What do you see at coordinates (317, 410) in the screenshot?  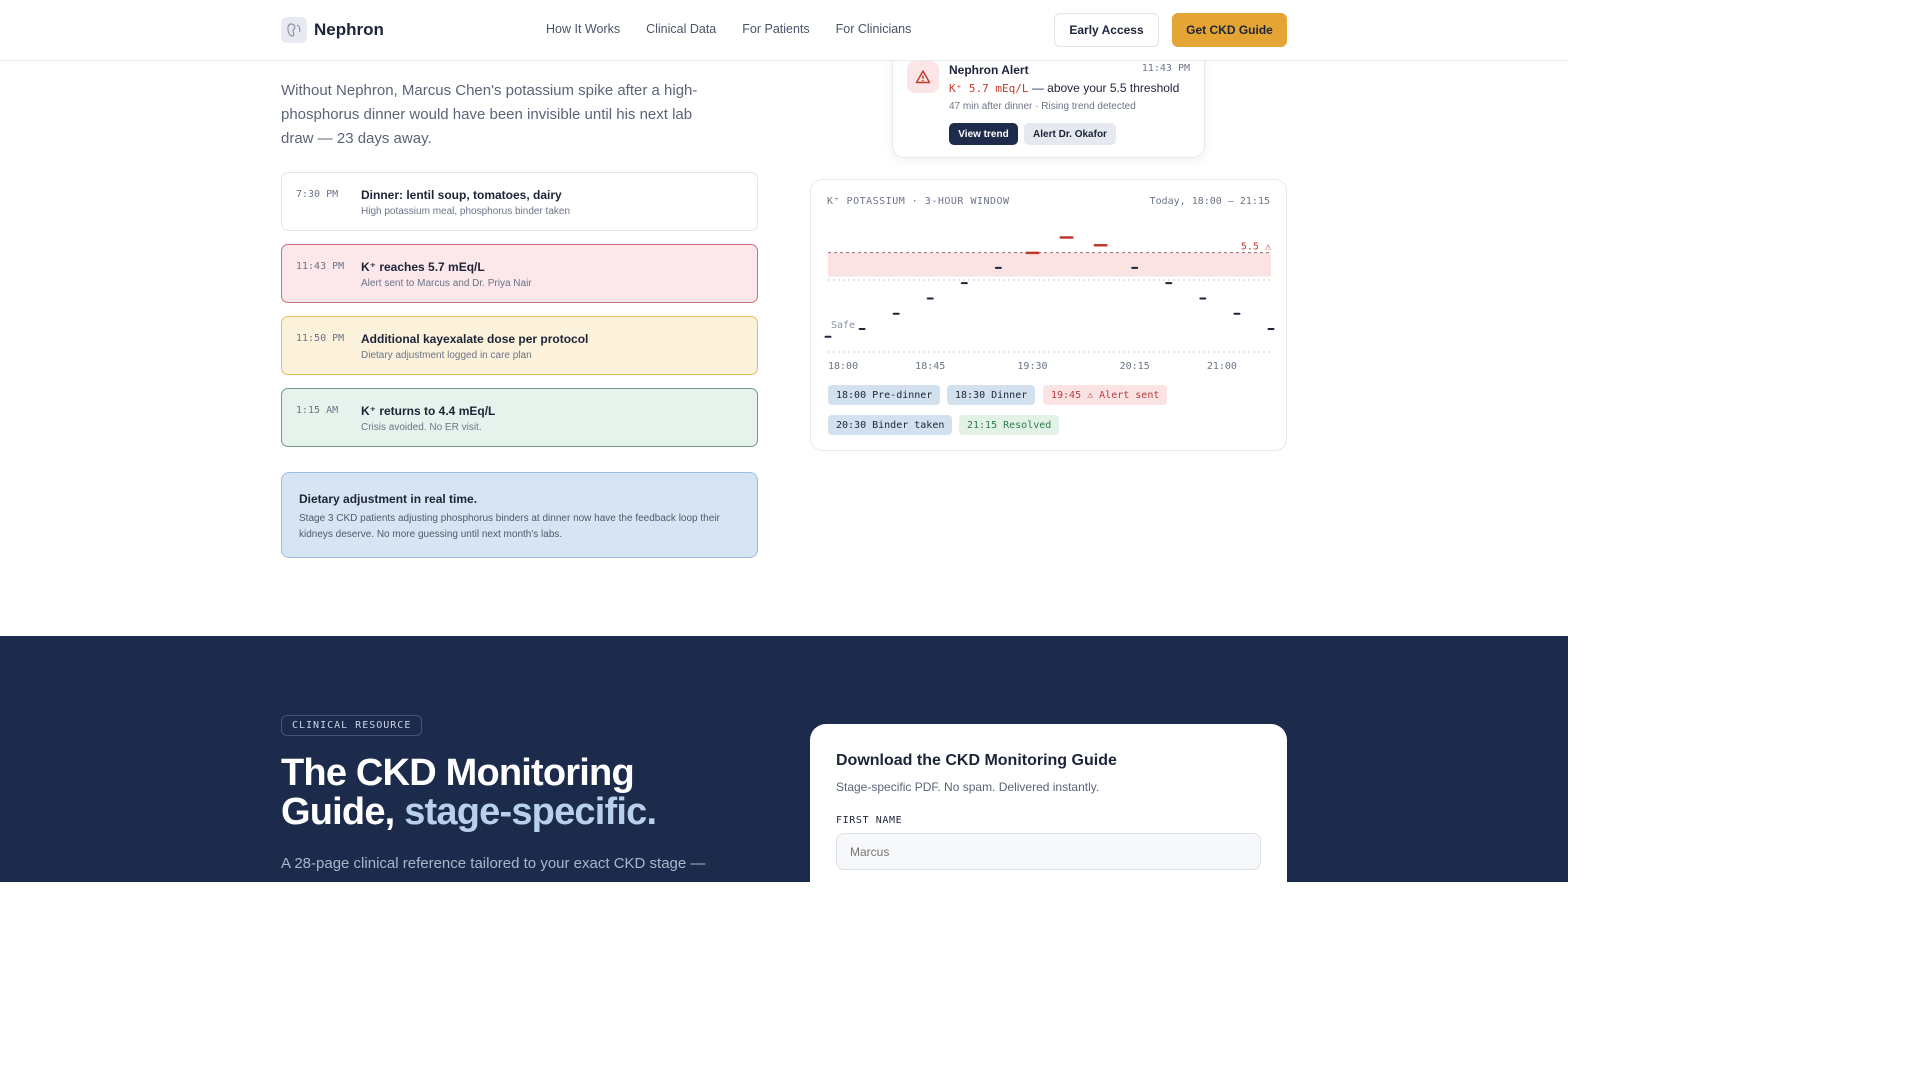 I see `timeline-time: 1:15 AM` at bounding box center [317, 410].